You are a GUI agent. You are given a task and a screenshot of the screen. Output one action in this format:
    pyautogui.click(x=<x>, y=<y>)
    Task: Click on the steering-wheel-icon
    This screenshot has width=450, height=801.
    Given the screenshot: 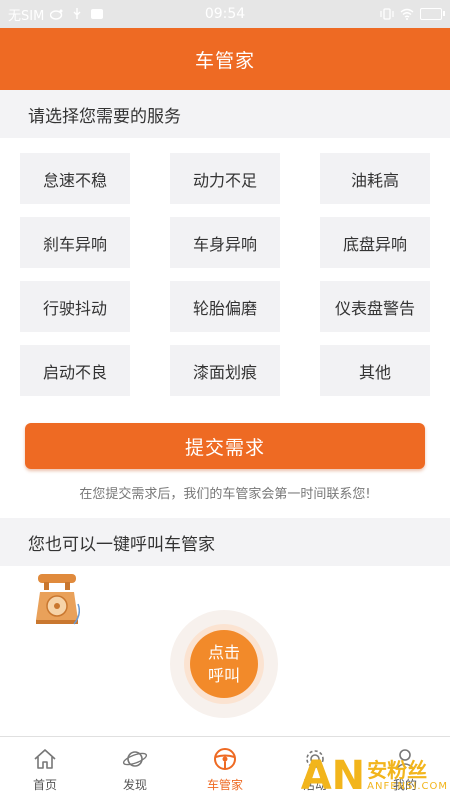 What is the action you would take?
    pyautogui.click(x=225, y=758)
    